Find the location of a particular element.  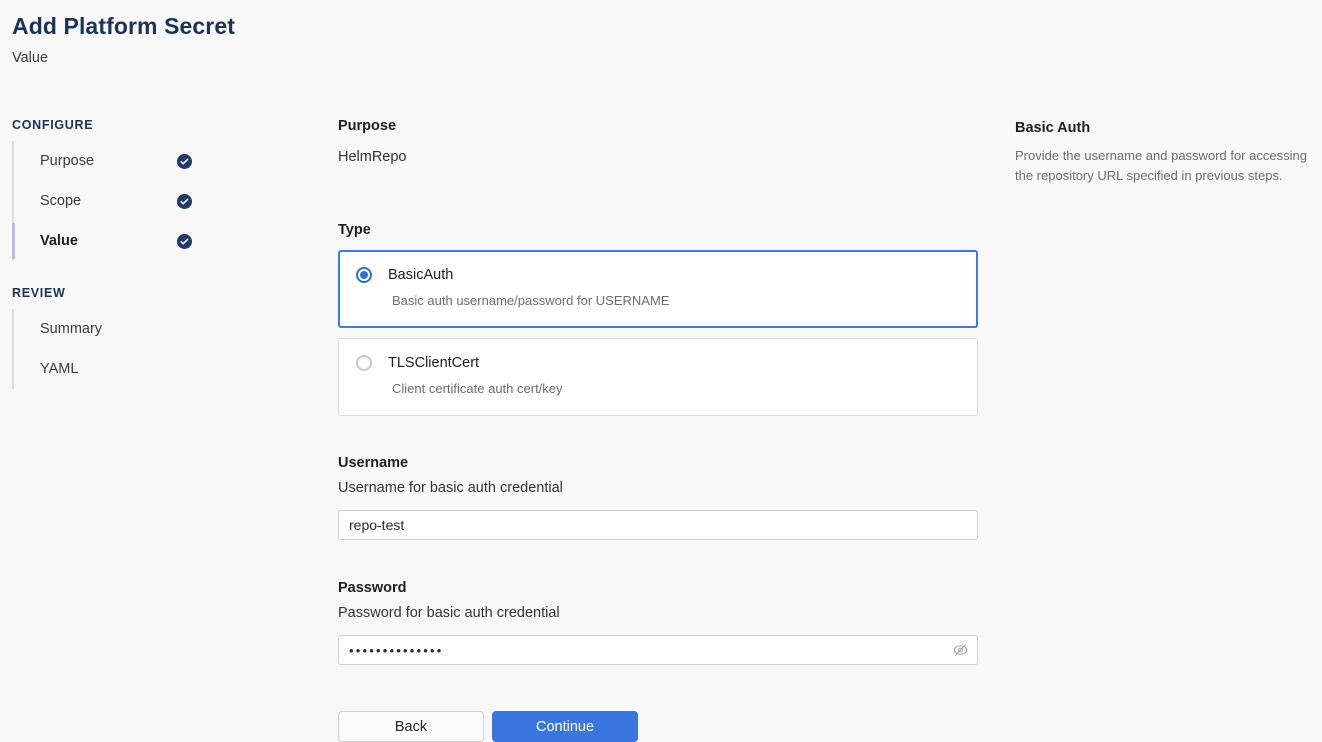

radio-button-basicauth is located at coordinates (364, 275).